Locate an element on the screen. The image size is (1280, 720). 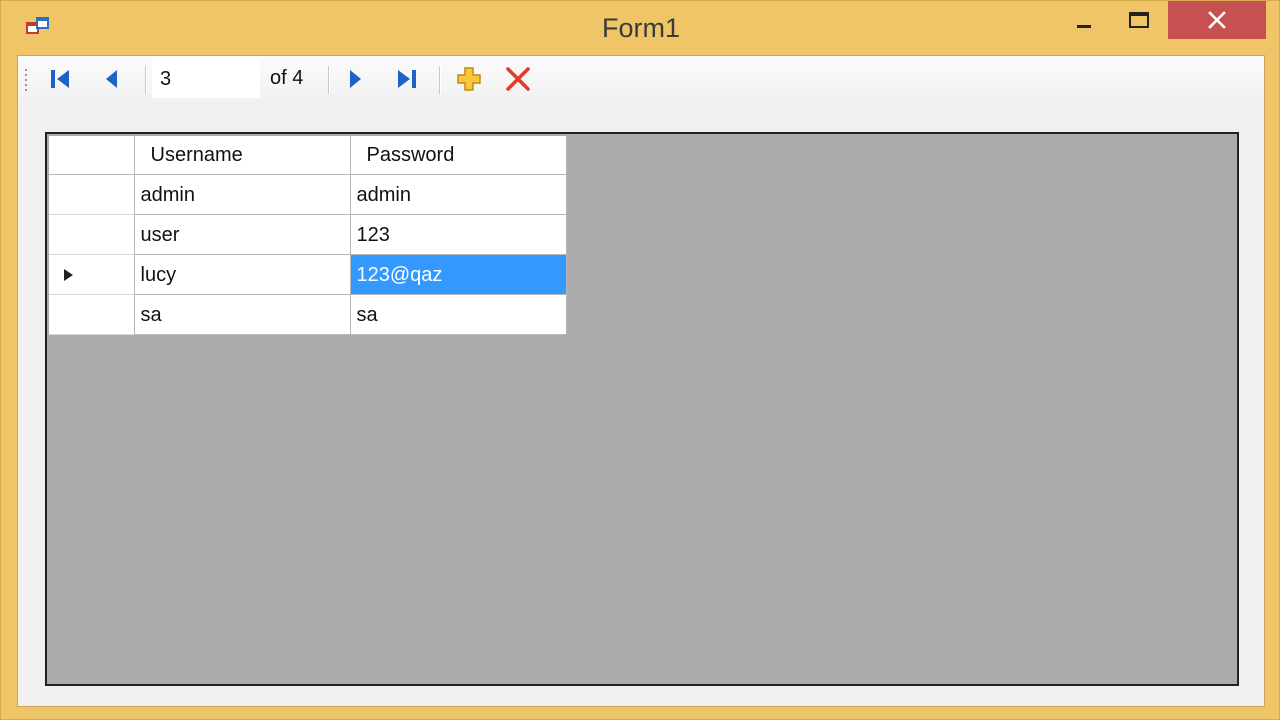
close-button is located at coordinates (1217, 20).